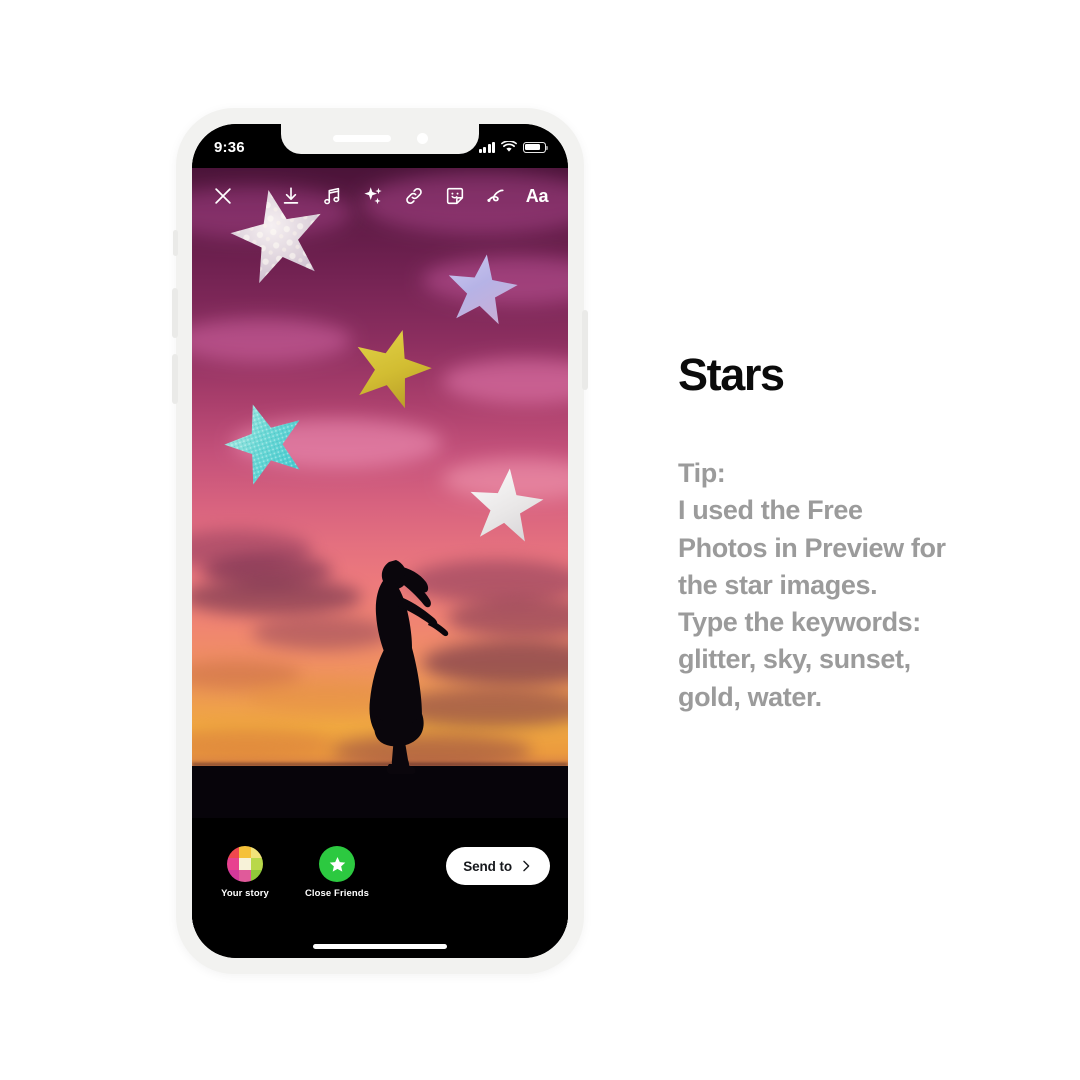  Describe the element at coordinates (229, 147) in the screenshot. I see `status-time: 9:36` at that location.